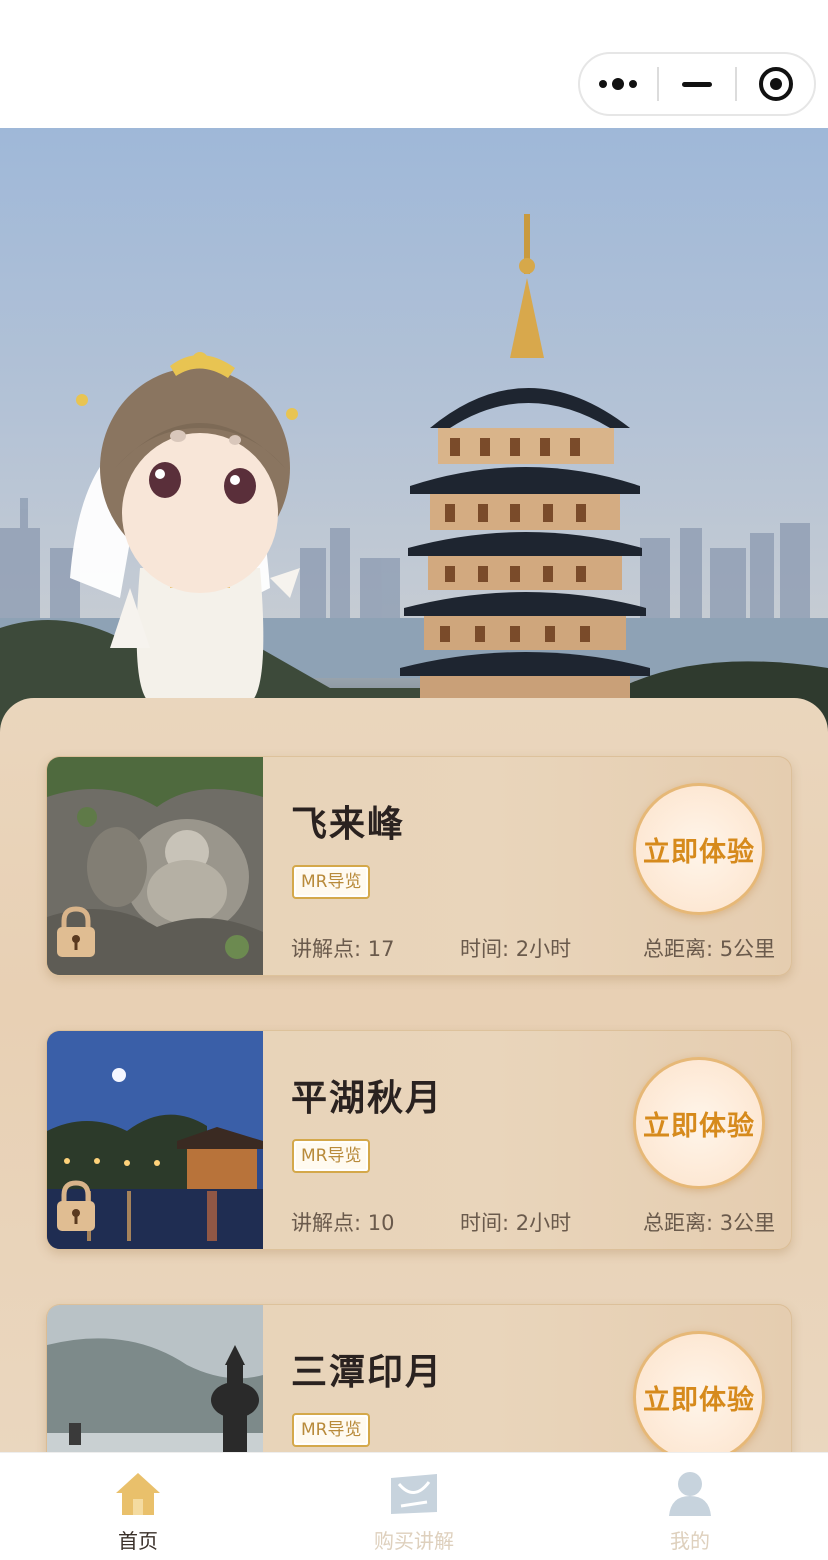  I want to click on more-button, so click(618, 84).